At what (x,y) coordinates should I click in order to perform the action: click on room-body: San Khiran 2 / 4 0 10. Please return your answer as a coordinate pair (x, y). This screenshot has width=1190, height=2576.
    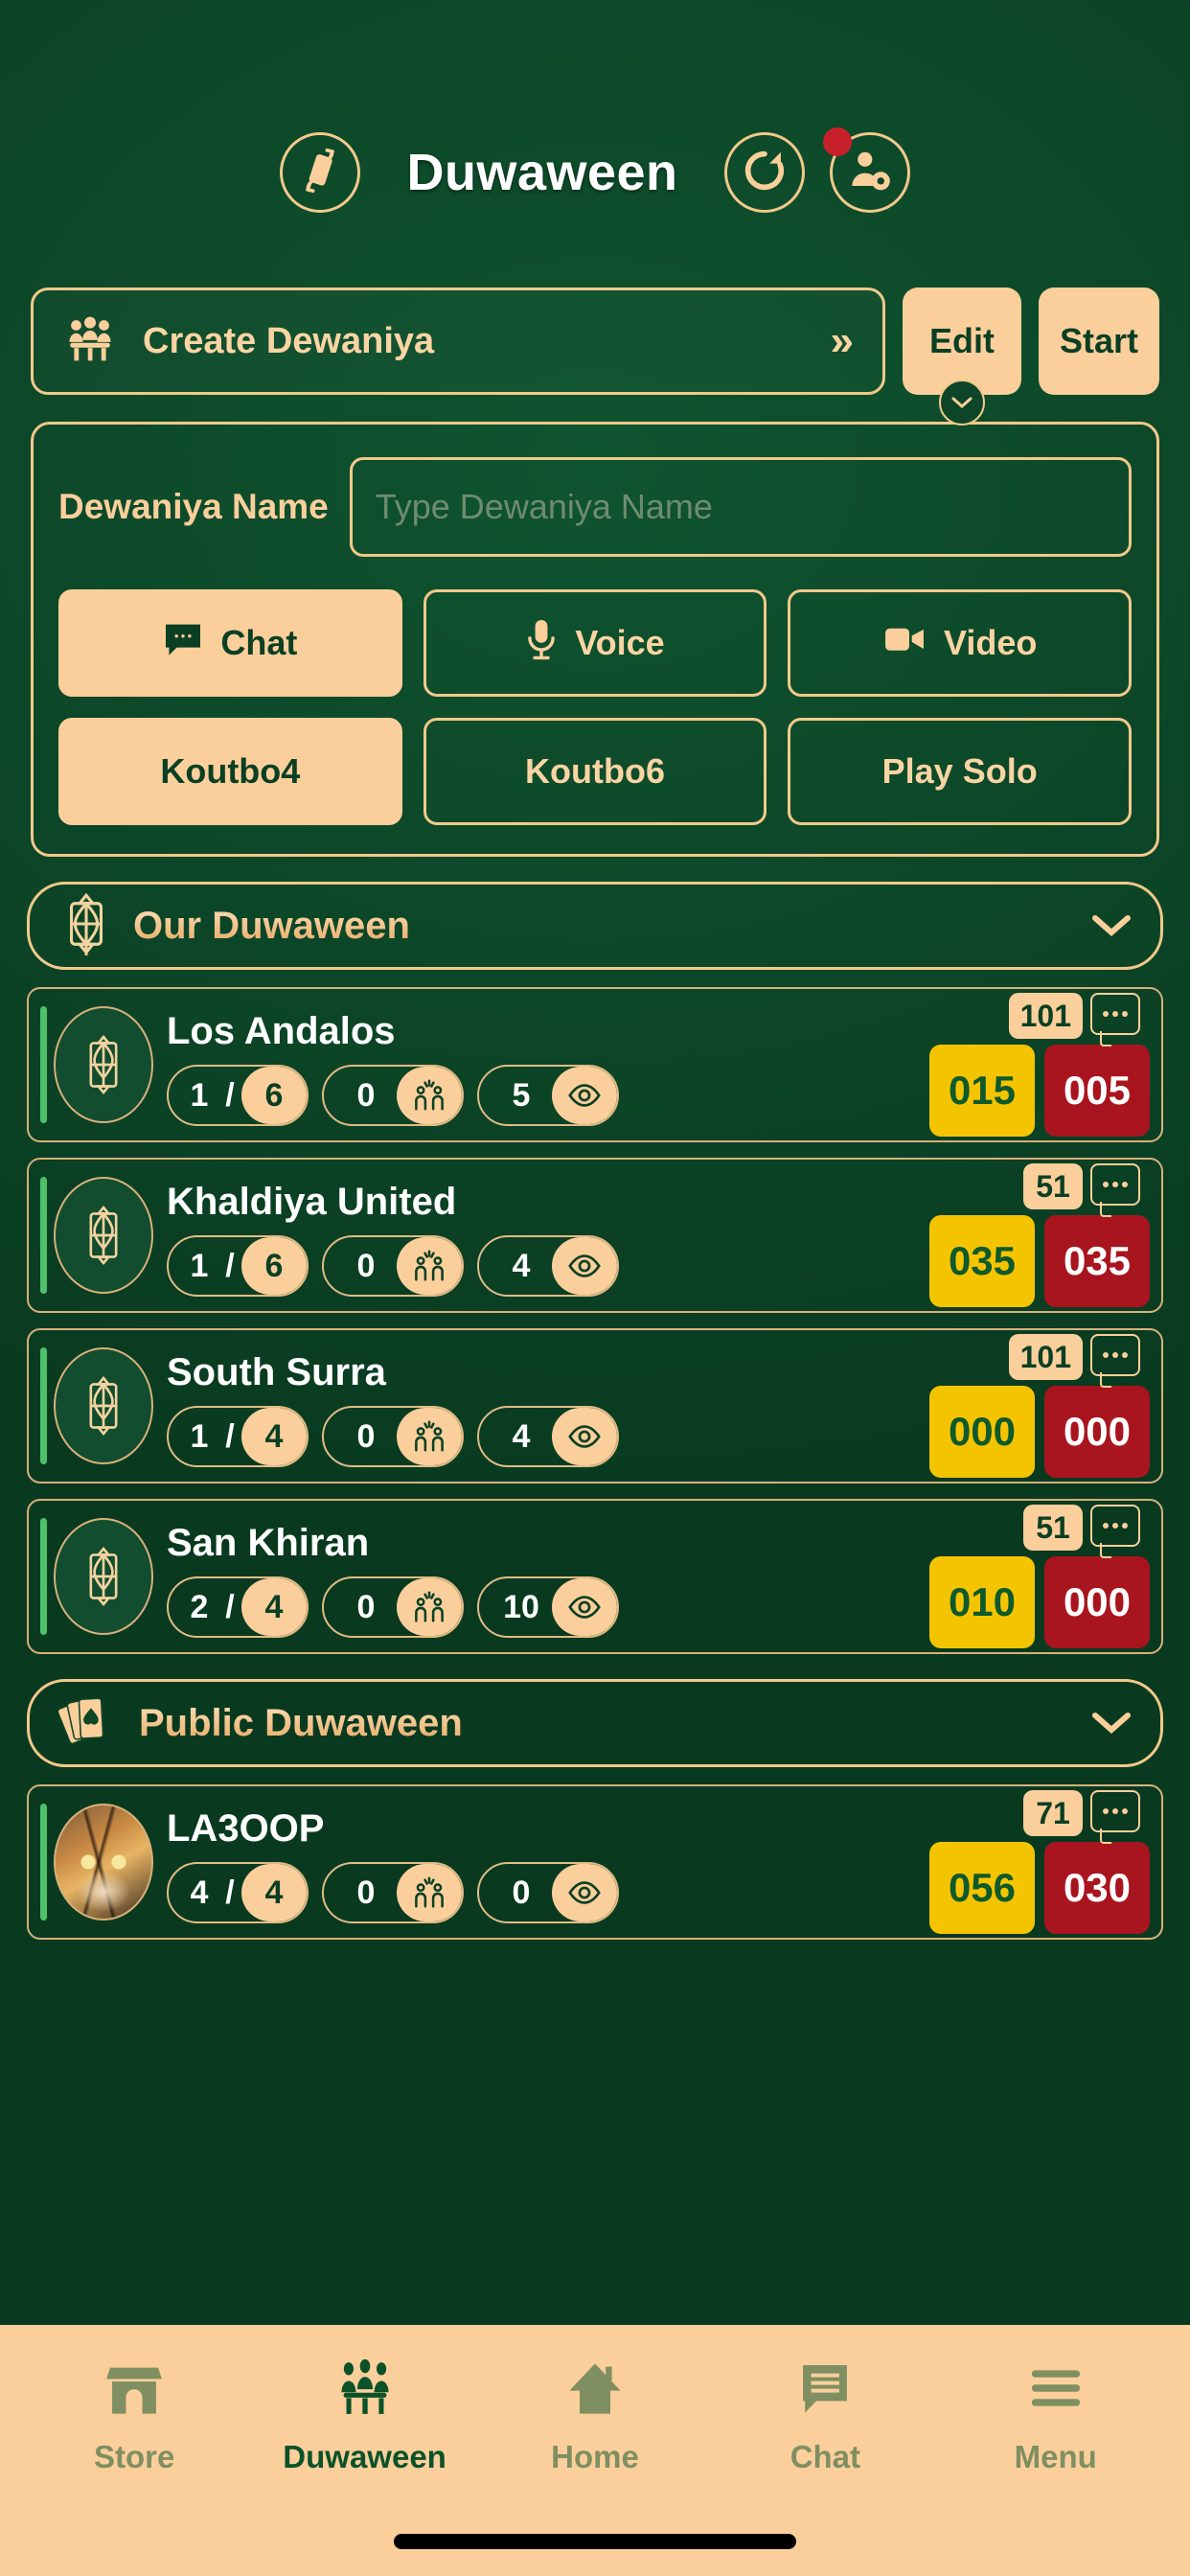
    Looking at the image, I should click on (544, 1576).